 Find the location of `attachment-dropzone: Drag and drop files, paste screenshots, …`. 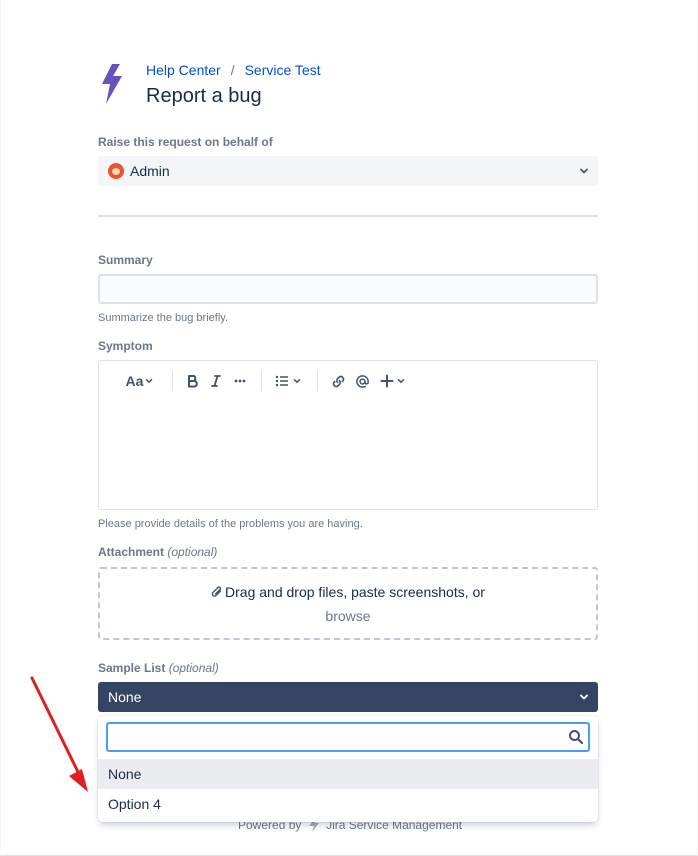

attachment-dropzone: Drag and drop files, paste screenshots, … is located at coordinates (348, 603).